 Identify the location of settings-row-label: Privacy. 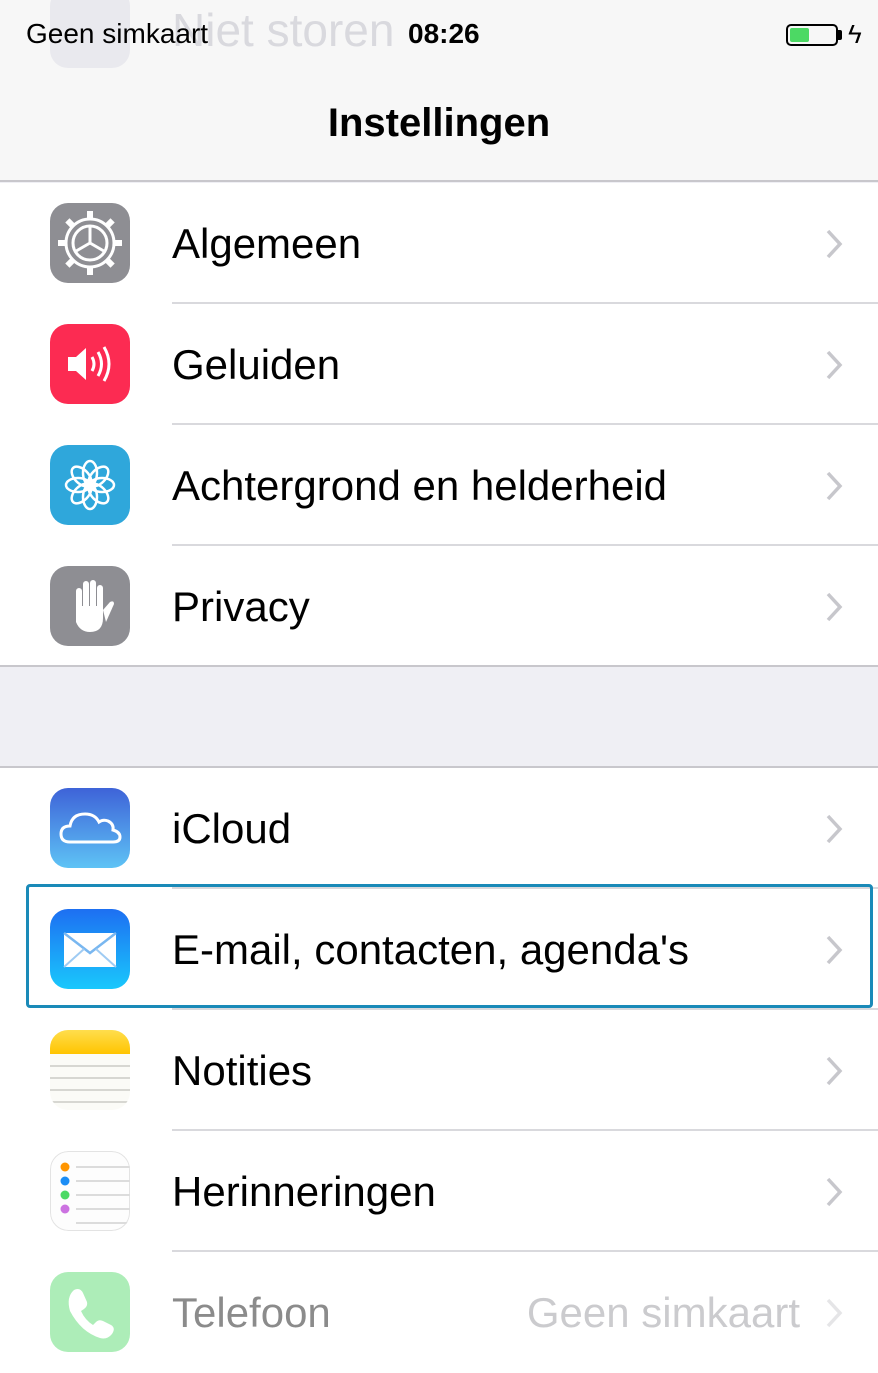
(241, 606).